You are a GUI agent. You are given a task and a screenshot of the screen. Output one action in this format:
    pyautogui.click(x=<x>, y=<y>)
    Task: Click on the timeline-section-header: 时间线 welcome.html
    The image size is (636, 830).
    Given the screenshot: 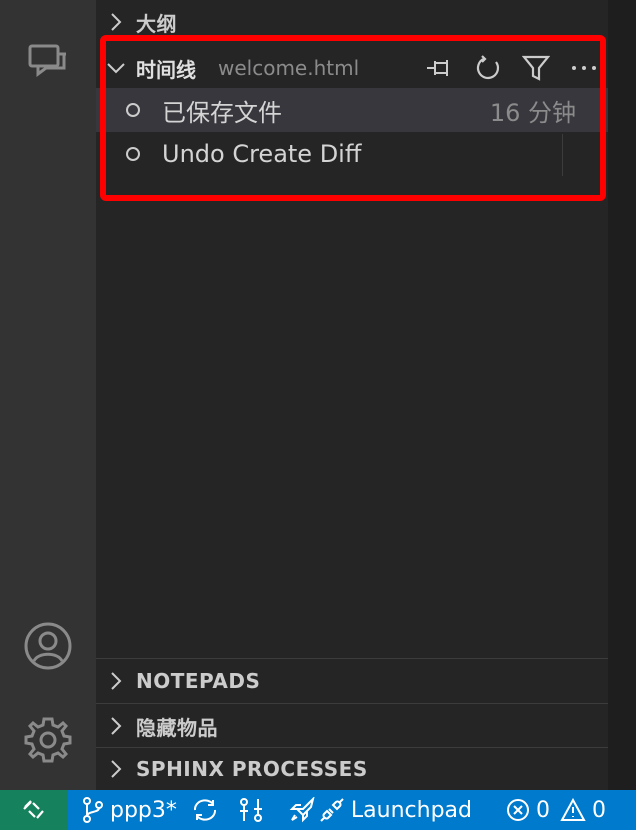 What is the action you would take?
    pyautogui.click(x=352, y=68)
    